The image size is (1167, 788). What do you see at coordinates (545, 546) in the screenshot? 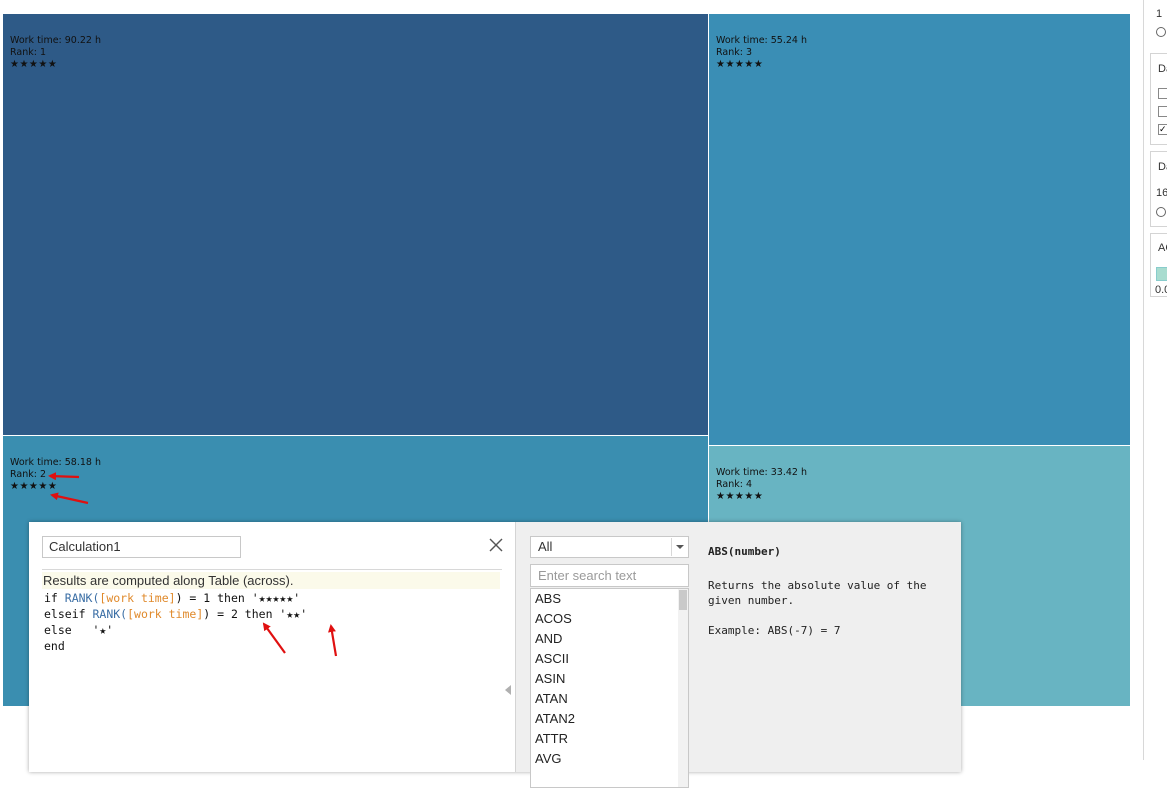
I see `function-category-value: All` at bounding box center [545, 546].